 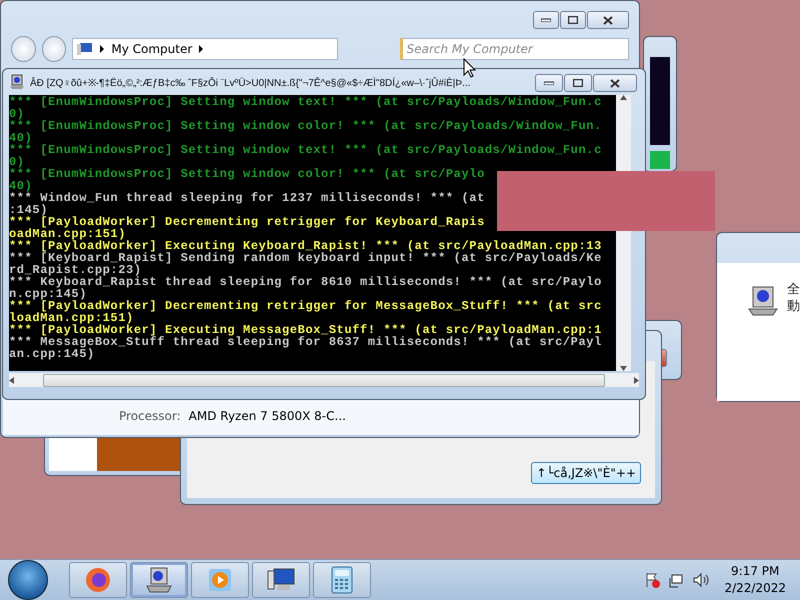 I want to click on play-icon, so click(x=220, y=580).